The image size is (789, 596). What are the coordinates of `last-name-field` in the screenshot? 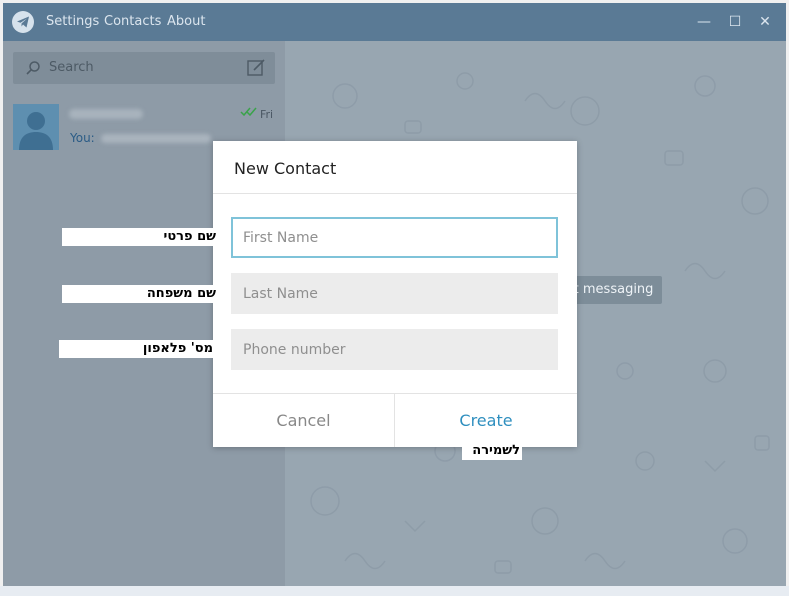 It's located at (394, 293).